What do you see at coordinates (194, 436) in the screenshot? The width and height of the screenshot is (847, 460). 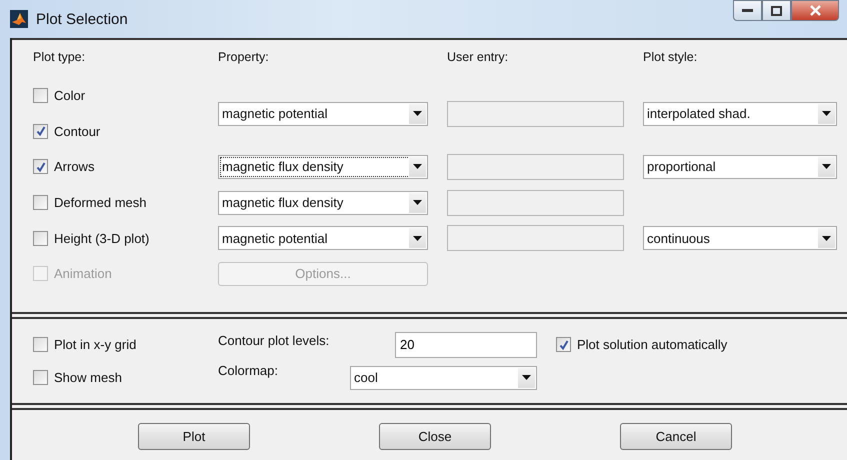 I see `dialog-button: Plot` at bounding box center [194, 436].